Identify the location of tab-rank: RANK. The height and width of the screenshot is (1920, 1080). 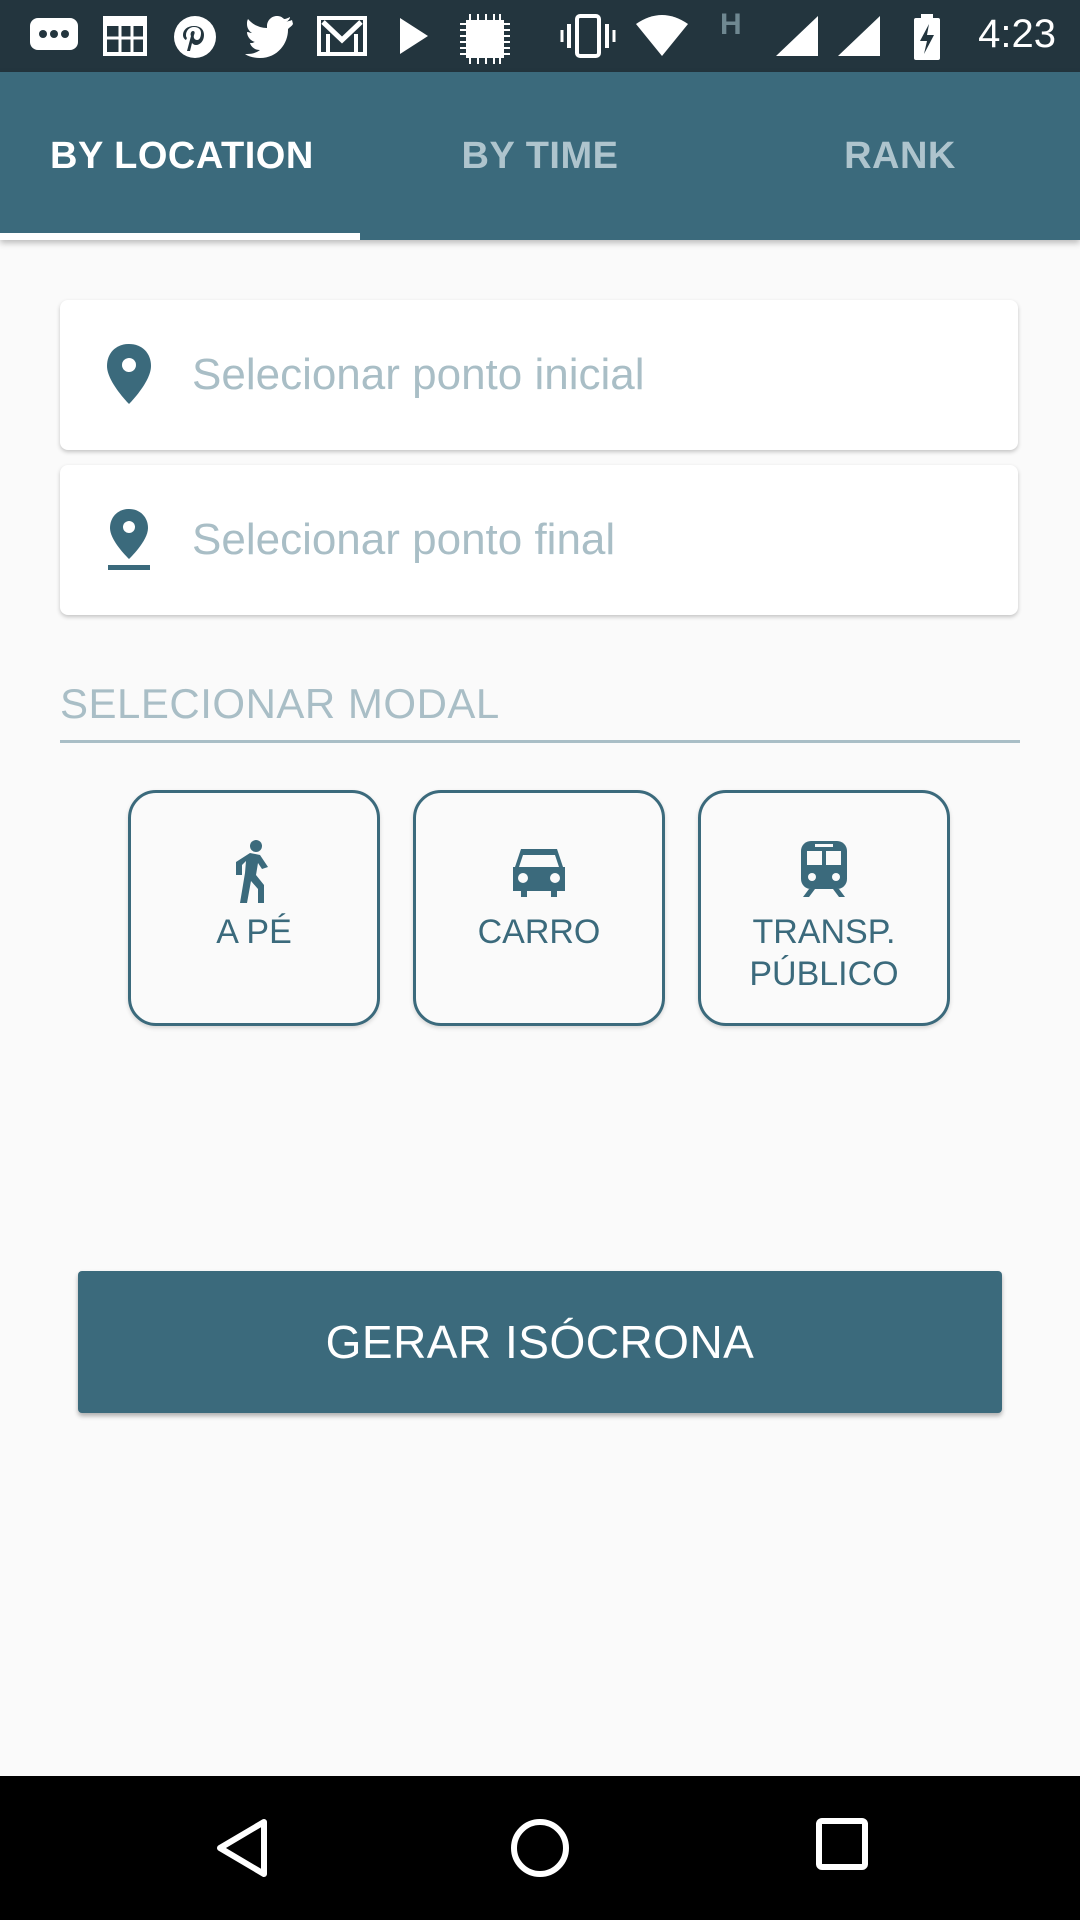
(900, 156).